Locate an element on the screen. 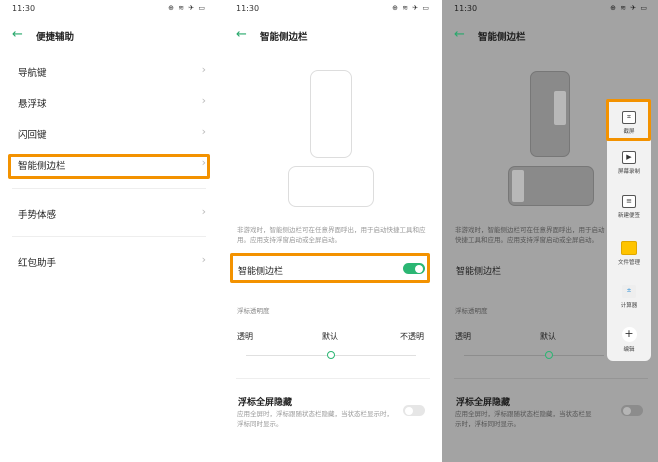 The width and height of the screenshot is (658, 462). calculator-icon: ± is located at coordinates (629, 291).